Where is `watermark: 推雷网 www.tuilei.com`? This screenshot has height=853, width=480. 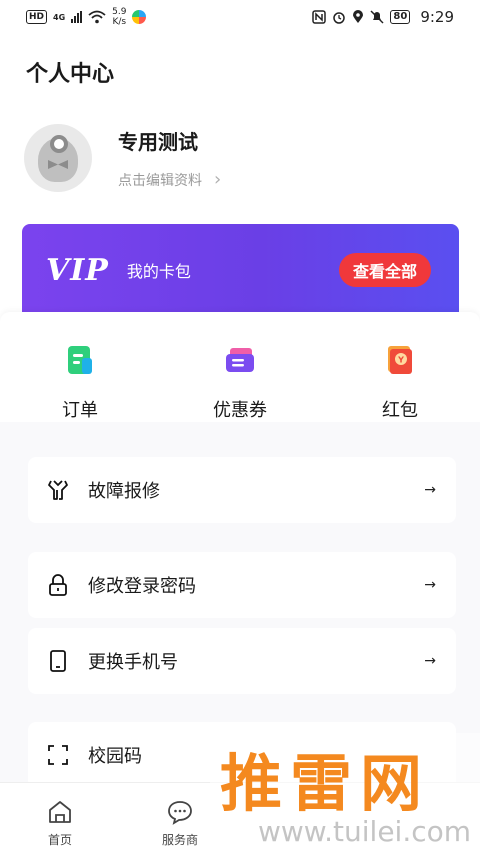 watermark: 推雷网 www.tuilei.com is located at coordinates (345, 793).